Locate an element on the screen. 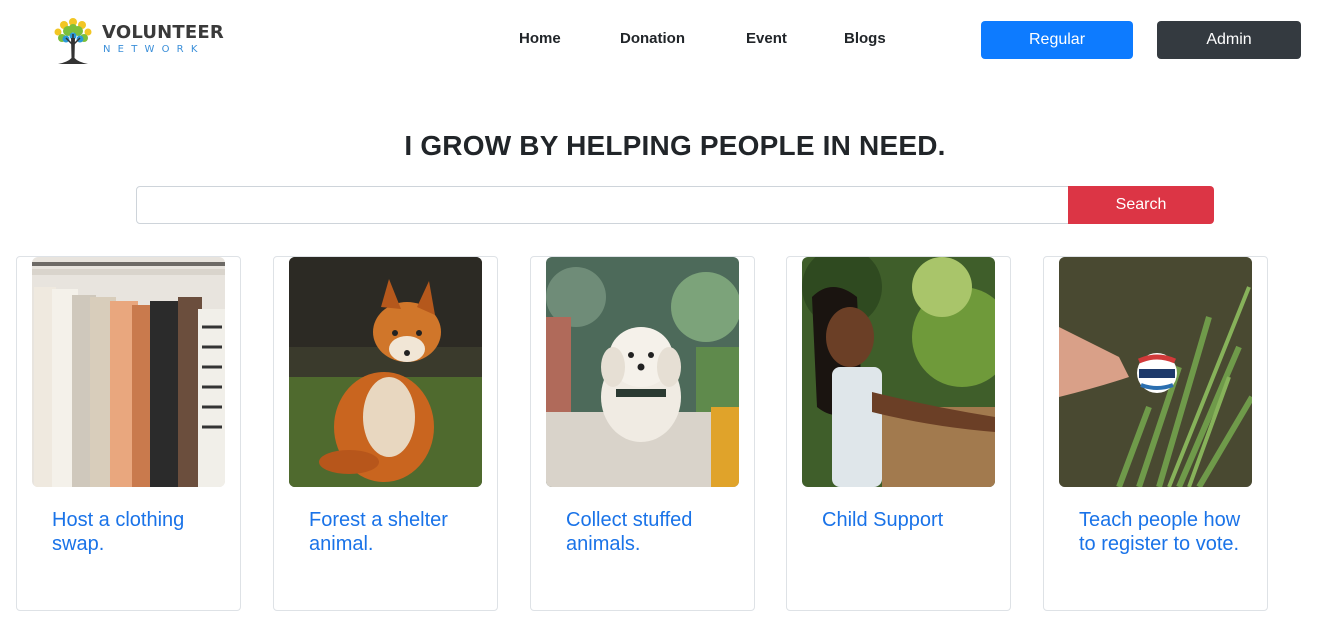 The width and height of the screenshot is (1343, 633). tree-logo-icon is located at coordinates (73, 41).